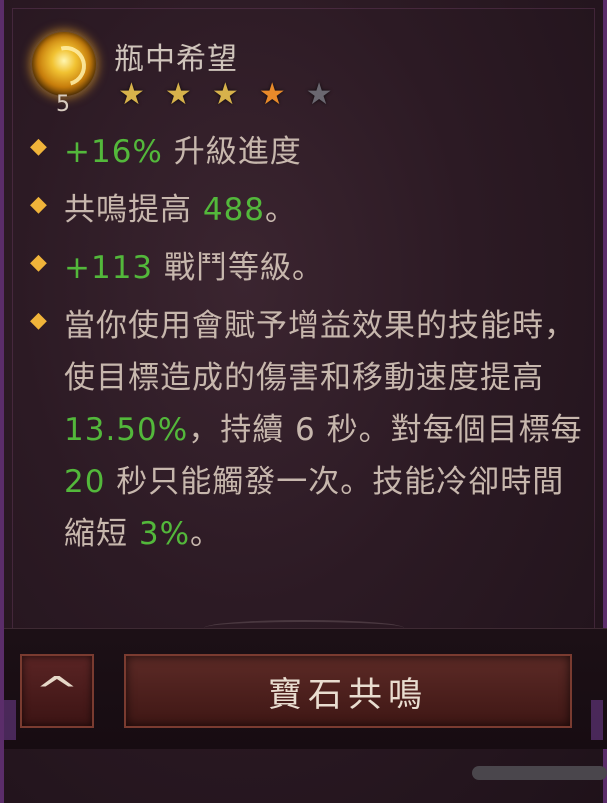  What do you see at coordinates (63, 104) in the screenshot?
I see `gem-rank: 5` at bounding box center [63, 104].